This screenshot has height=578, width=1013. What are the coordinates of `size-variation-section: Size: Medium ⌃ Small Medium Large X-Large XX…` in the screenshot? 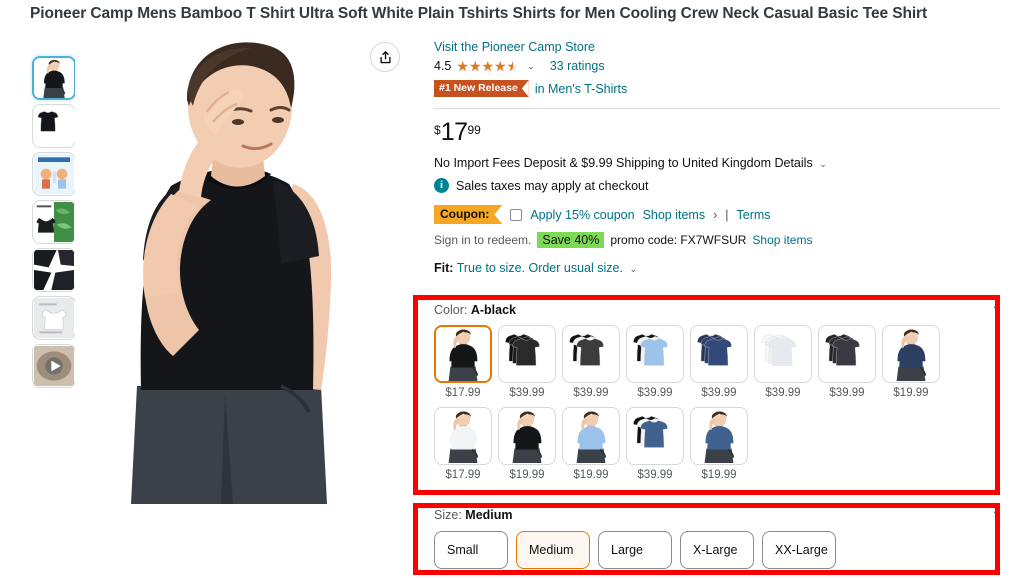 It's located at (717, 538).